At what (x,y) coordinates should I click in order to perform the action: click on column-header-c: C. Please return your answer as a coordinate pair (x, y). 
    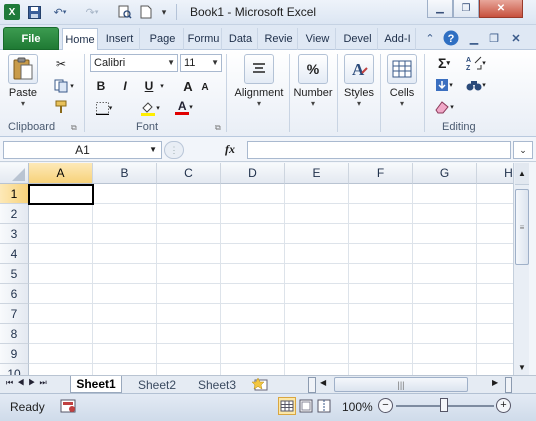
    Looking at the image, I should click on (189, 173).